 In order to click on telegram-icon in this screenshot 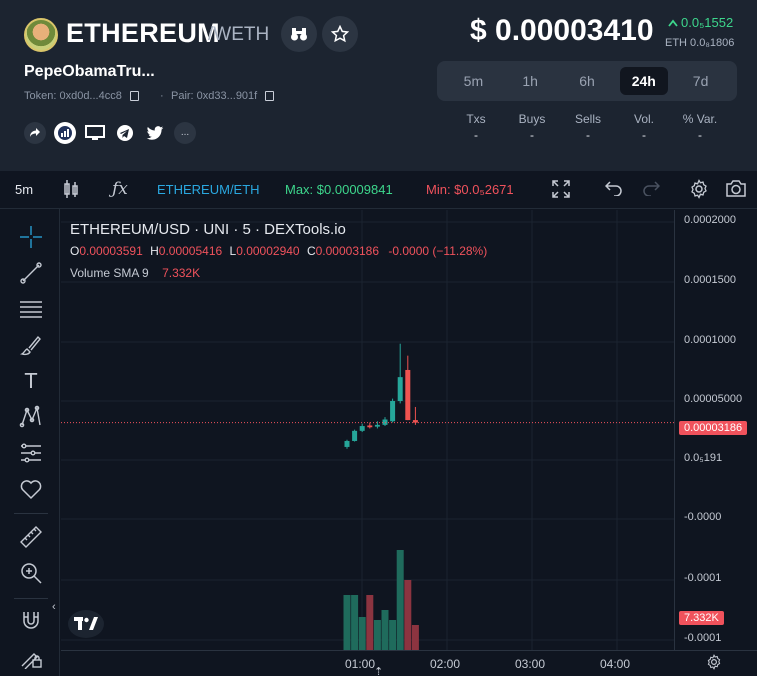, I will do `click(125, 133)`.